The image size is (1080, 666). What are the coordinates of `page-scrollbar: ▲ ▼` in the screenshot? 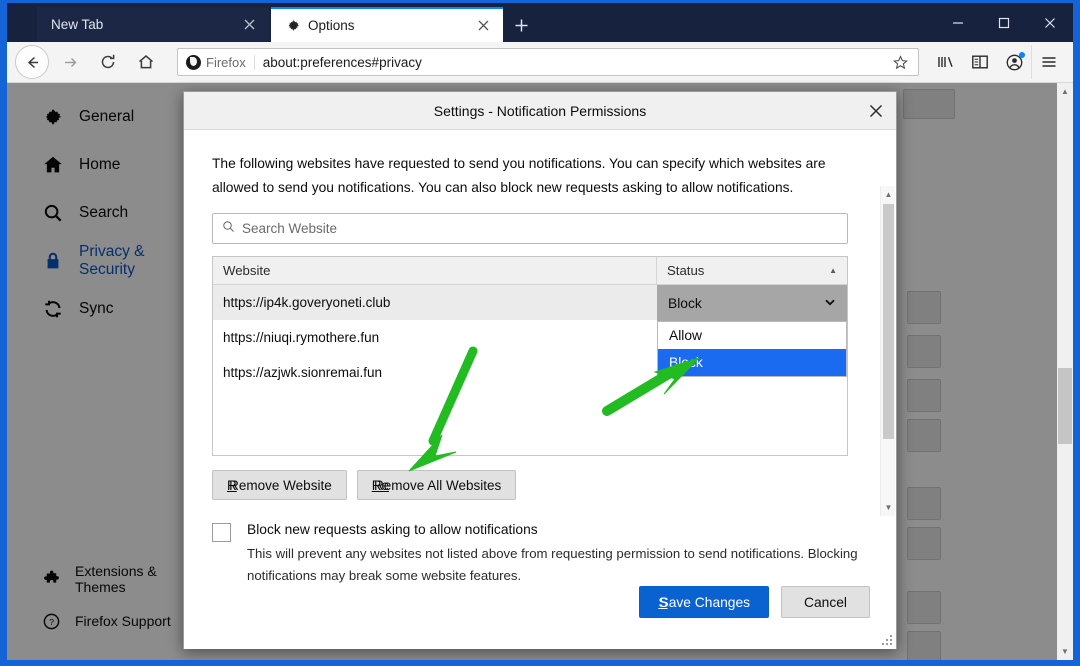 It's located at (1065, 371).